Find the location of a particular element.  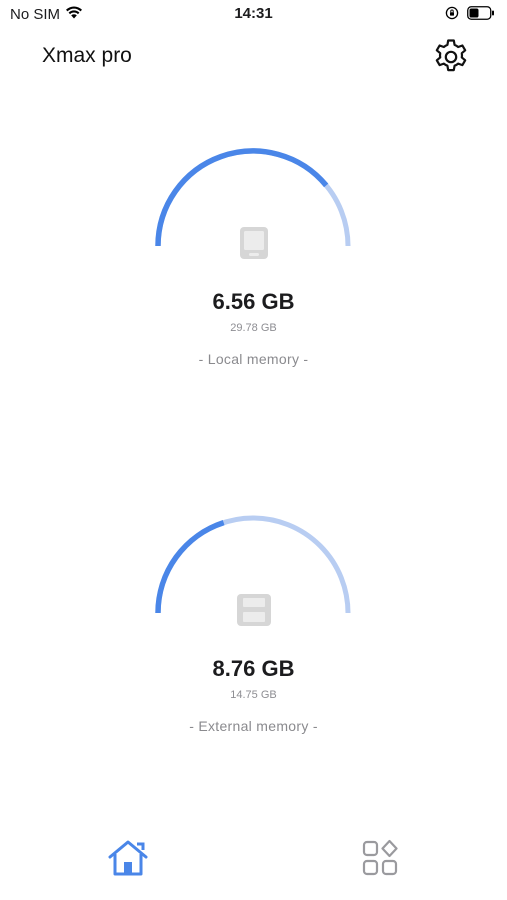

local-memory-label: - Local memory - is located at coordinates (253, 359).